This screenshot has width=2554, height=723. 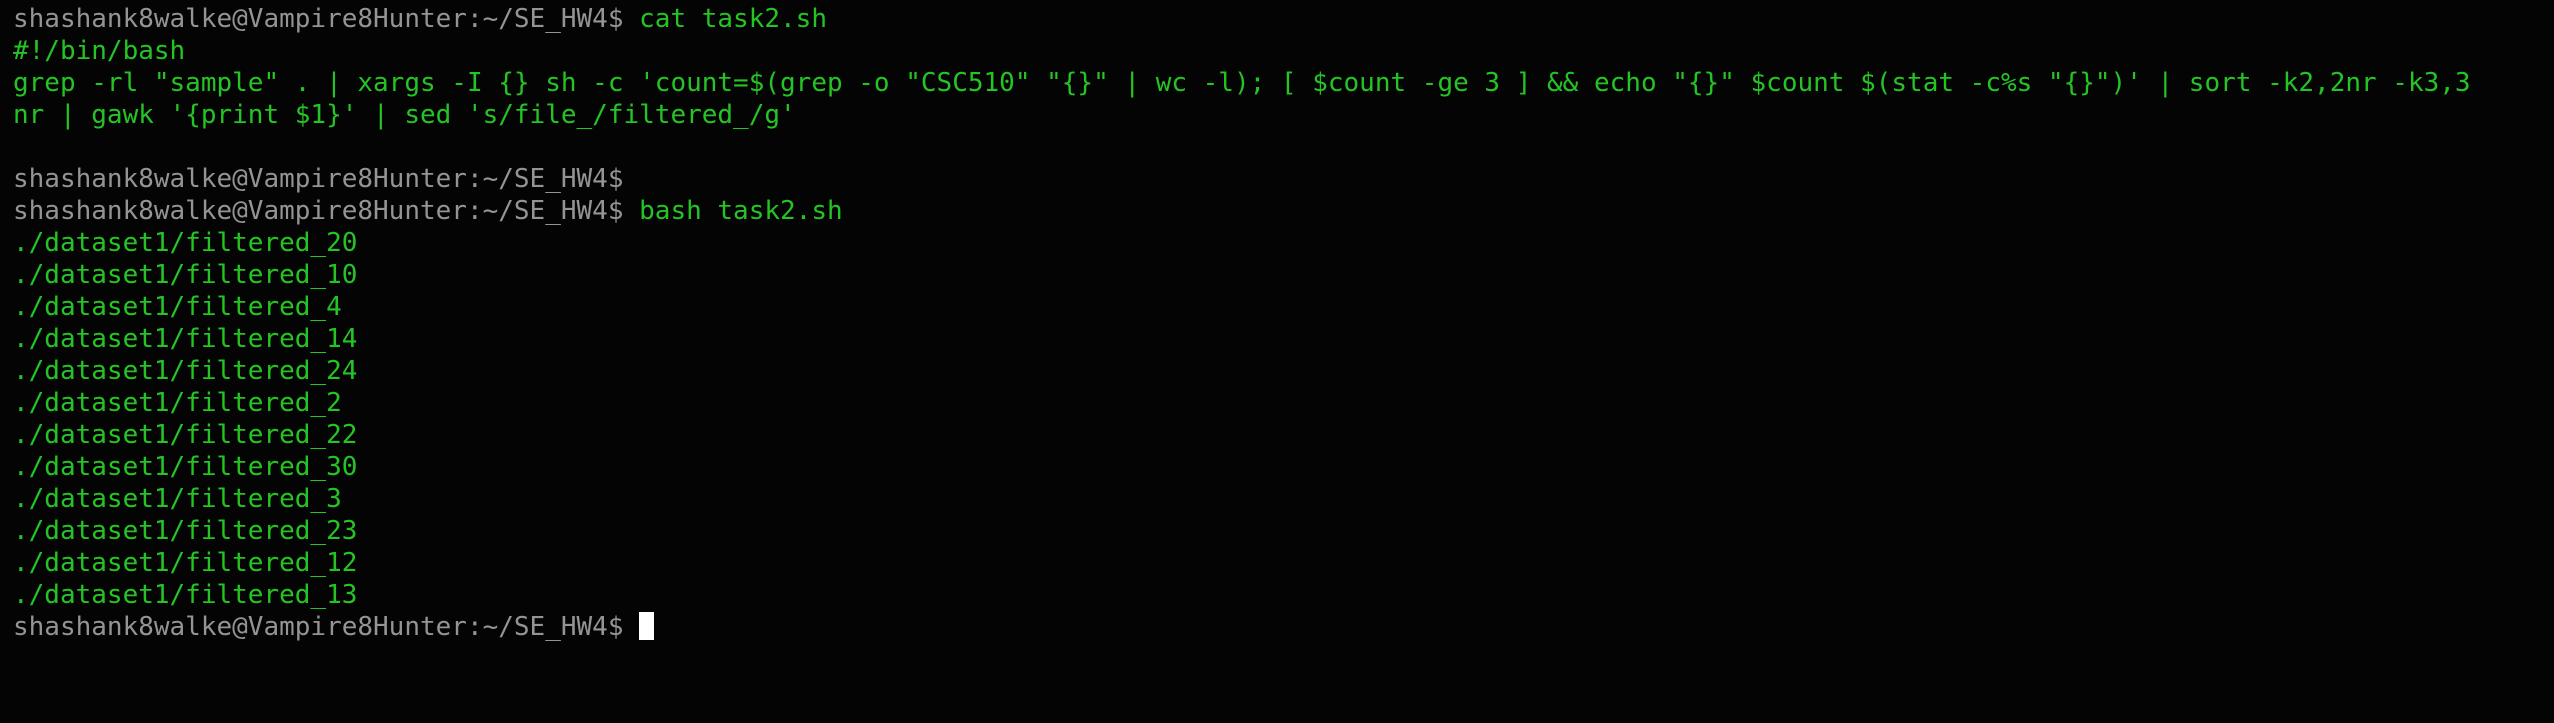 I want to click on output-line: ./dataset1/filtered_20, so click(x=185, y=243).